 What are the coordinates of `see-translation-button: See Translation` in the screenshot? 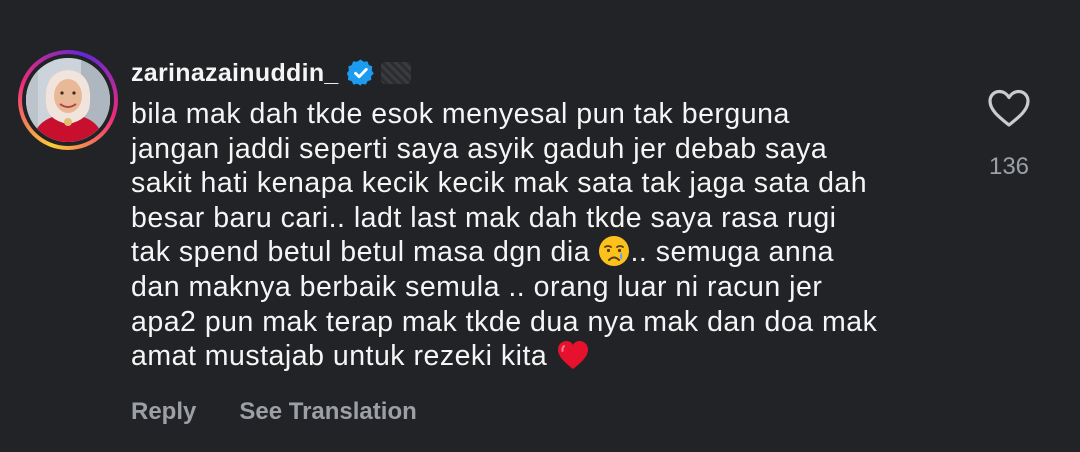 It's located at (327, 412).